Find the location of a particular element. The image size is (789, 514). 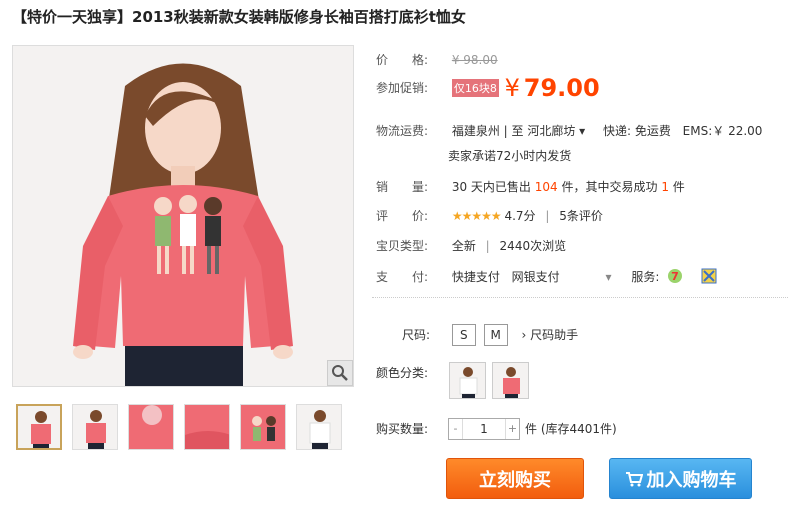

promo-row: 参加促销: 仅16块8 ¥ 79.00 is located at coordinates (488, 88).